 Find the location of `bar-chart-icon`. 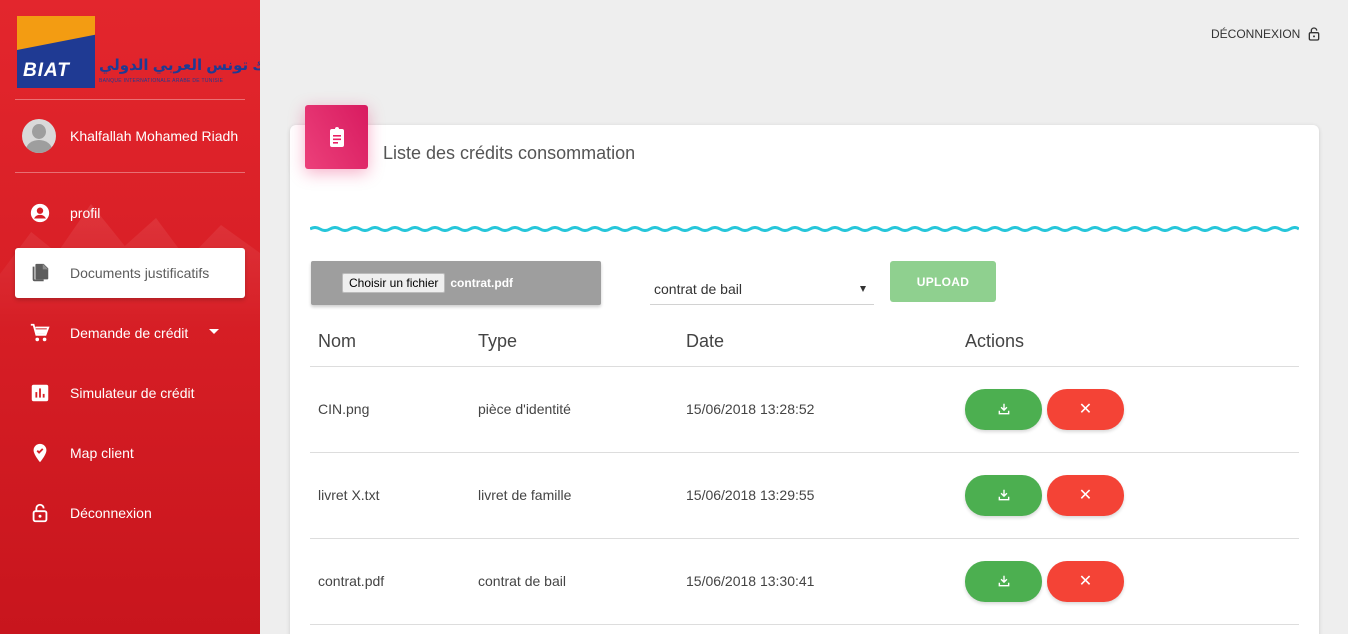

bar-chart-icon is located at coordinates (40, 393).